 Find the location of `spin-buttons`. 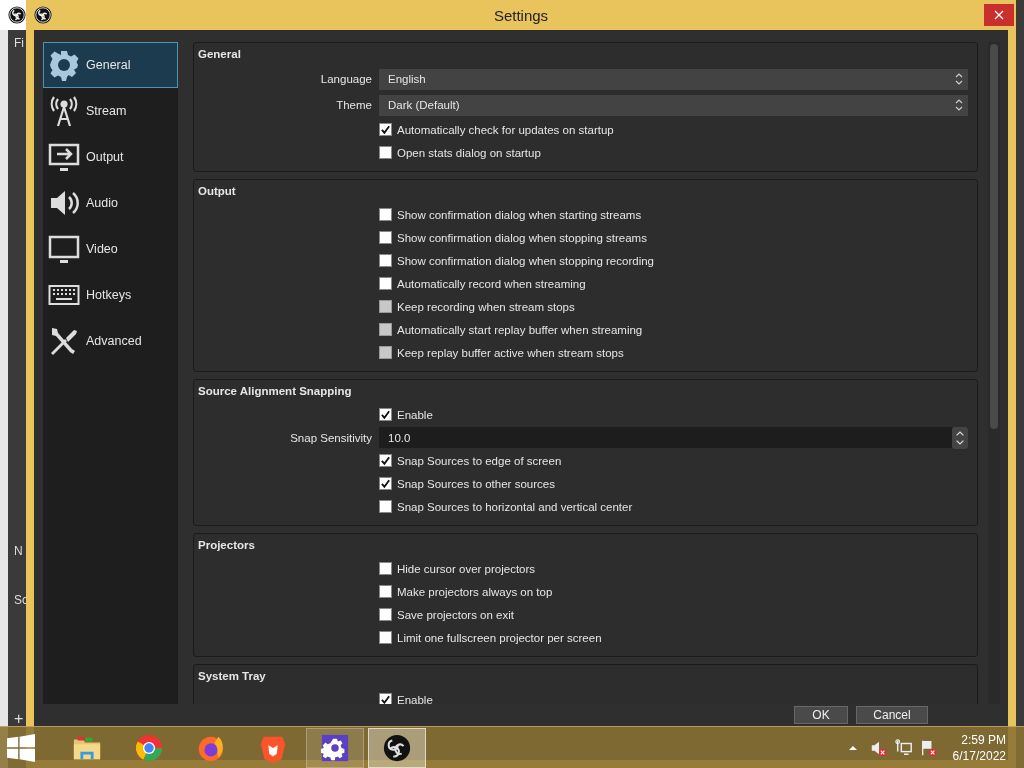

spin-buttons is located at coordinates (960, 437).